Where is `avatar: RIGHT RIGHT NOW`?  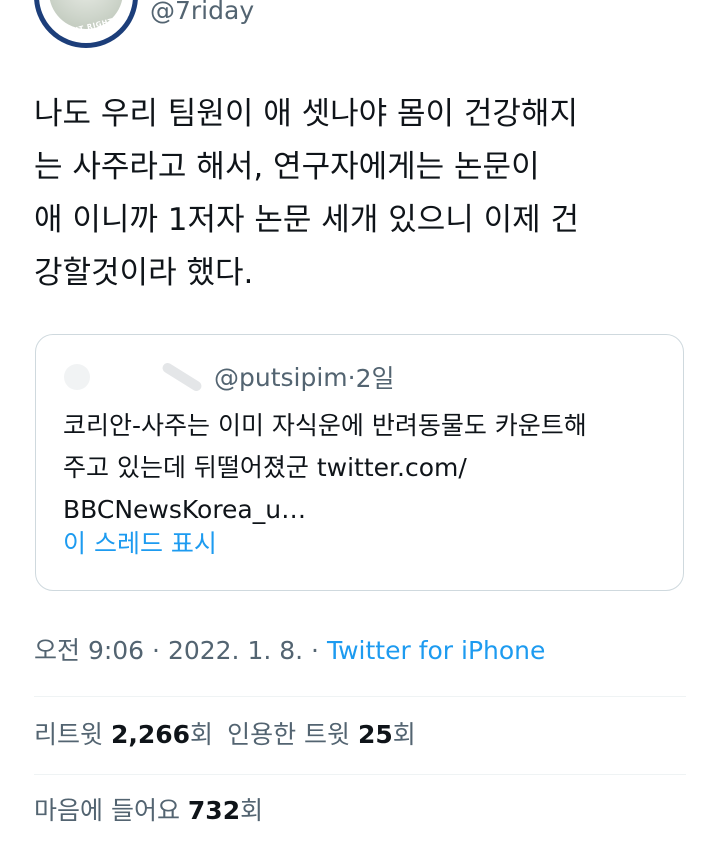 avatar: RIGHT RIGHT NOW is located at coordinates (86, 24).